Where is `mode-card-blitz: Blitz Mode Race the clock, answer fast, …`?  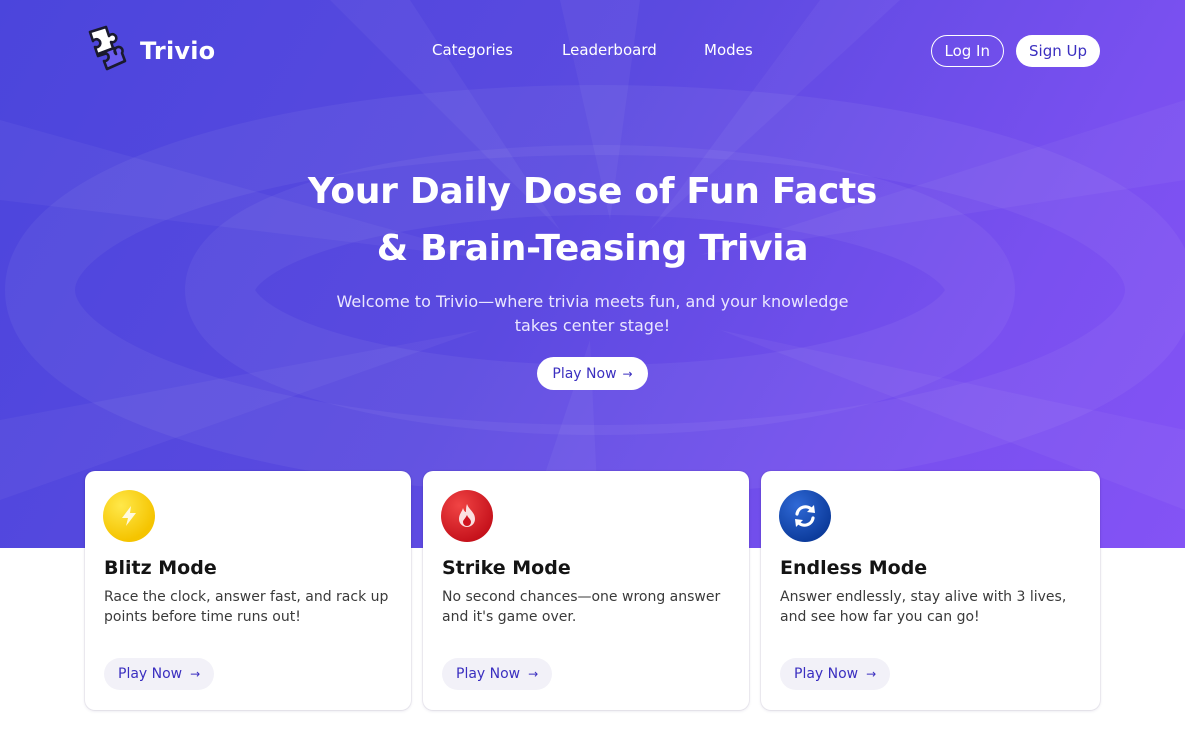 mode-card-blitz: Blitz Mode Race the clock, answer fast, … is located at coordinates (248, 590).